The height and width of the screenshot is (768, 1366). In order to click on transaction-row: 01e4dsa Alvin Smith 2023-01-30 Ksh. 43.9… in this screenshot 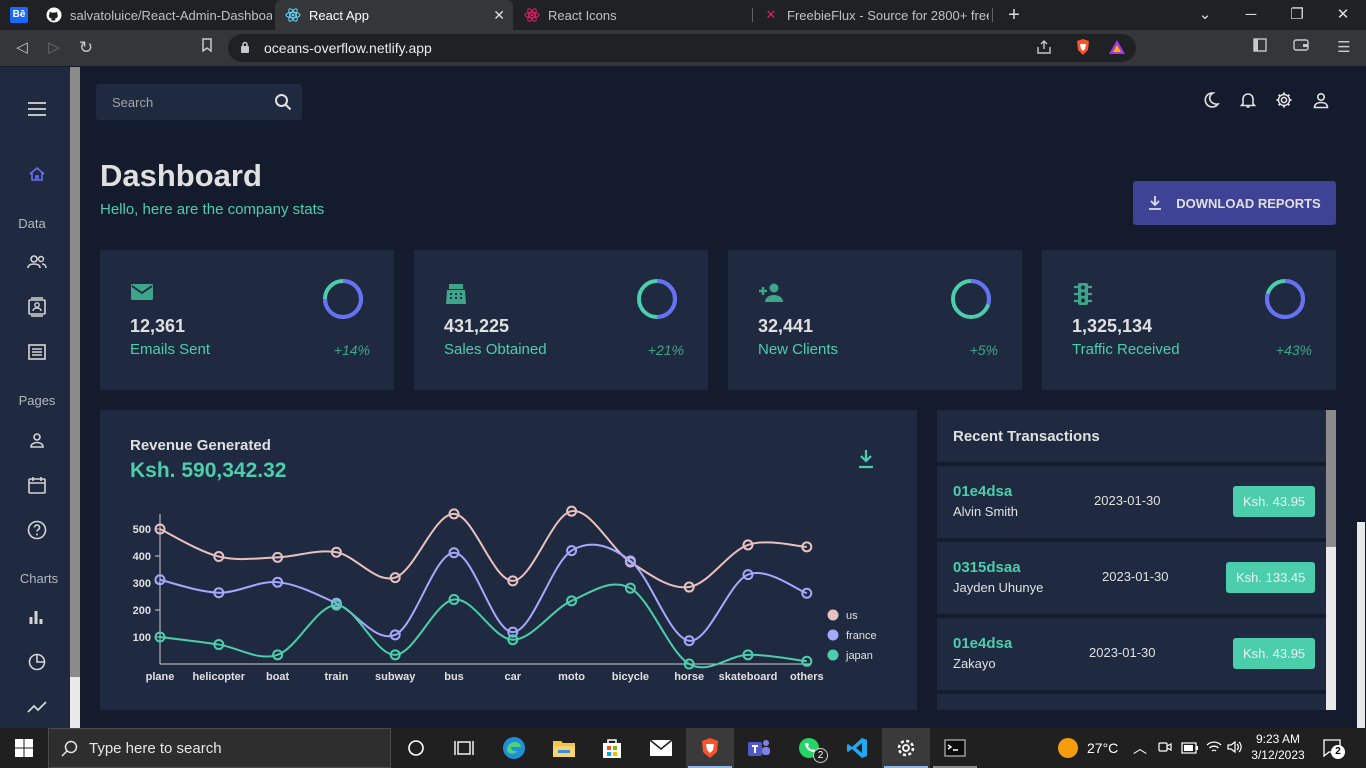, I will do `click(1131, 502)`.